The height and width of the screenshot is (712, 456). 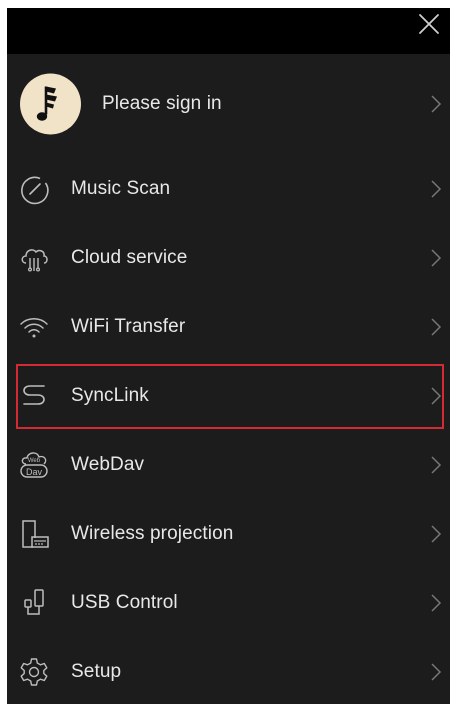 I want to click on menu-item-usb-control: USB Control, so click(x=228, y=602).